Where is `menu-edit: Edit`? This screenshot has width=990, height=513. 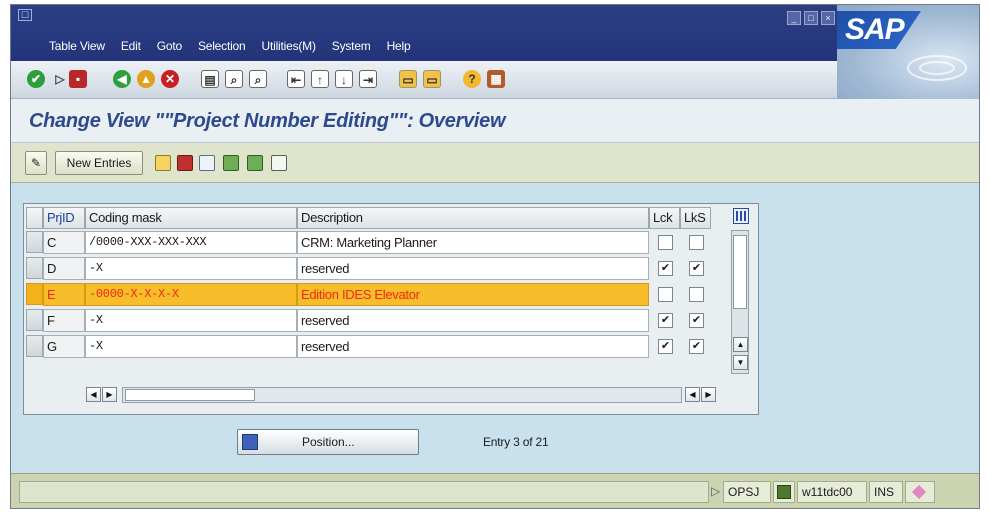
menu-edit: Edit is located at coordinates (131, 46).